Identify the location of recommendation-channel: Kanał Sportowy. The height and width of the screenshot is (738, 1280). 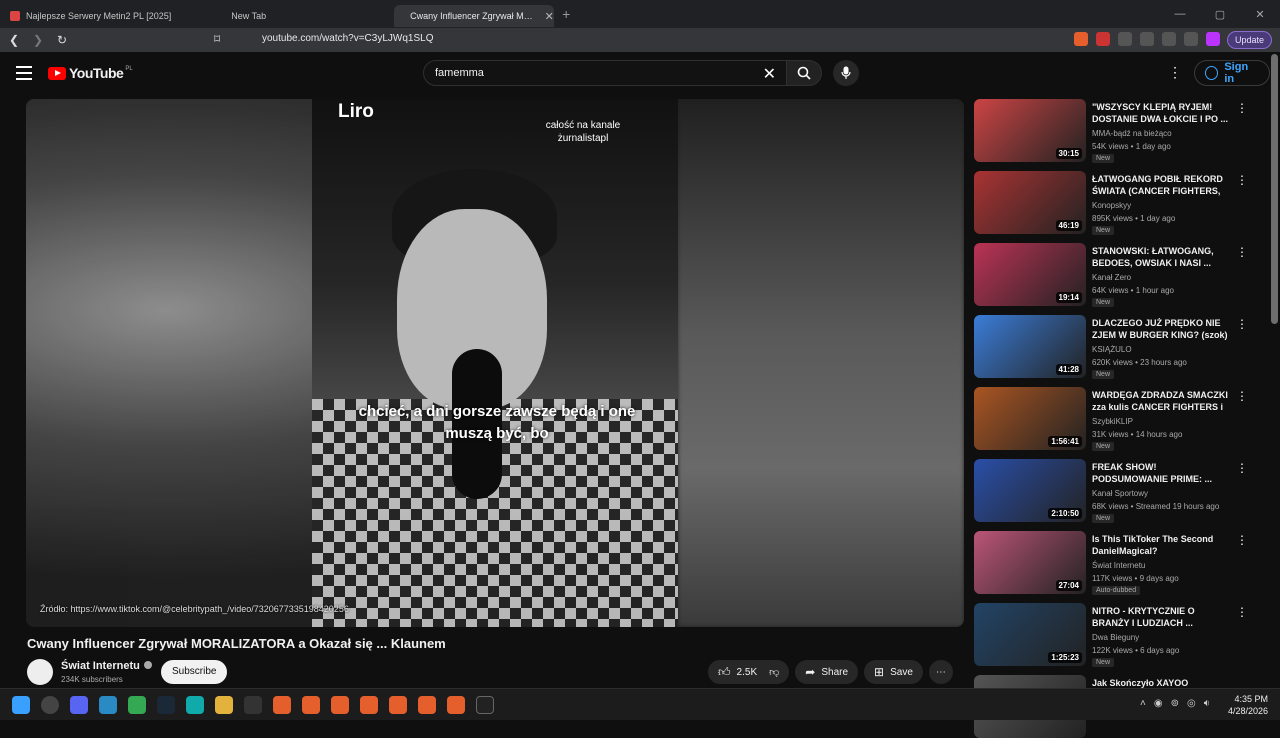
(1120, 493).